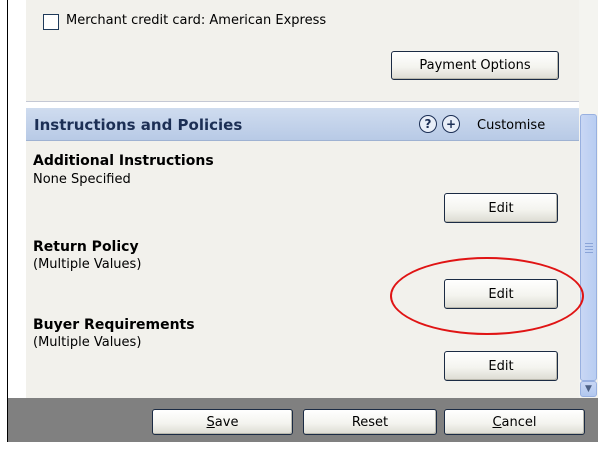 This screenshot has width=602, height=469. Describe the element at coordinates (87, 264) in the screenshot. I see `return-policy-value: (Multiple Values)` at that location.